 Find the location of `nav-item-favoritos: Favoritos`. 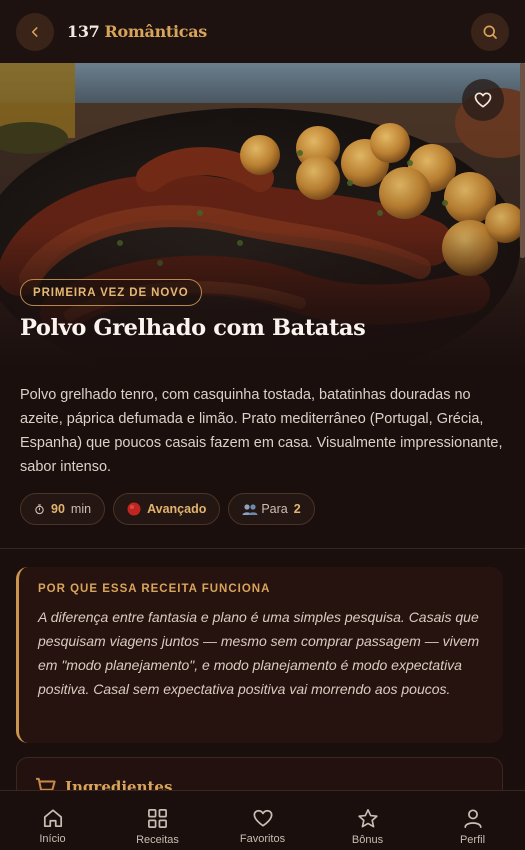

nav-item-favoritos: Favoritos is located at coordinates (262, 820).